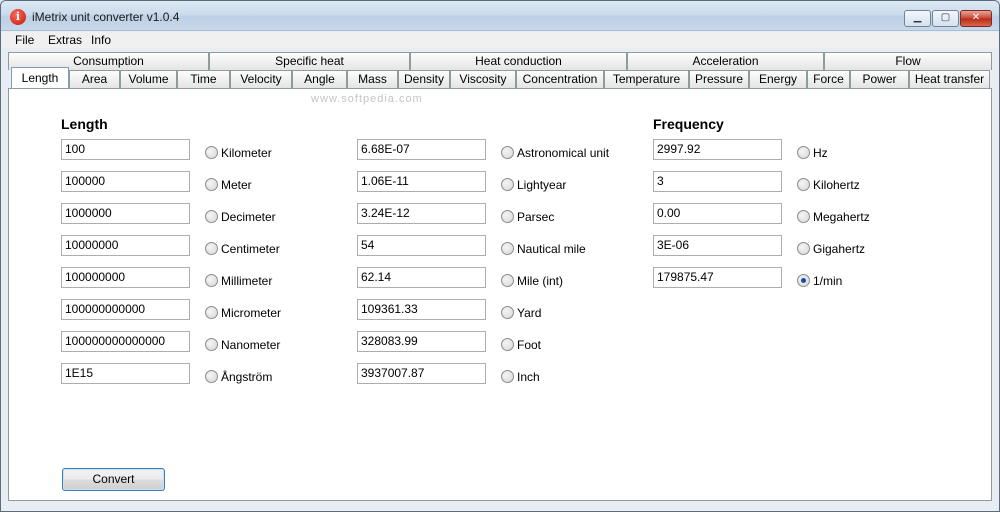 The height and width of the screenshot is (512, 1000). Describe the element at coordinates (421, 181) in the screenshot. I see `lightyear-field: 1.06E-11` at that location.